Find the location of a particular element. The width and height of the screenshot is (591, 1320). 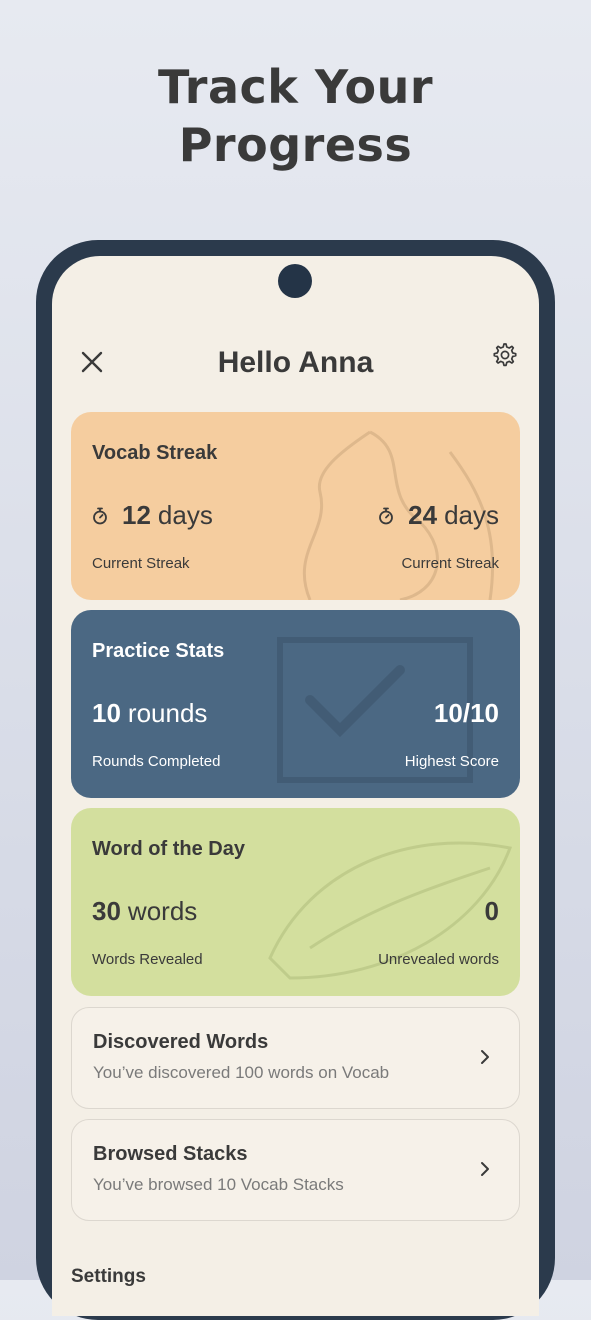

highest-score-number: 10/10 is located at coordinates (466, 713).